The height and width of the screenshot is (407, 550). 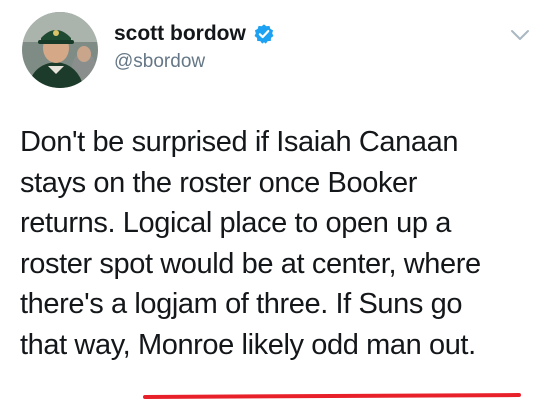 What do you see at coordinates (180, 33) in the screenshot?
I see `display-name-text: scott bordow` at bounding box center [180, 33].